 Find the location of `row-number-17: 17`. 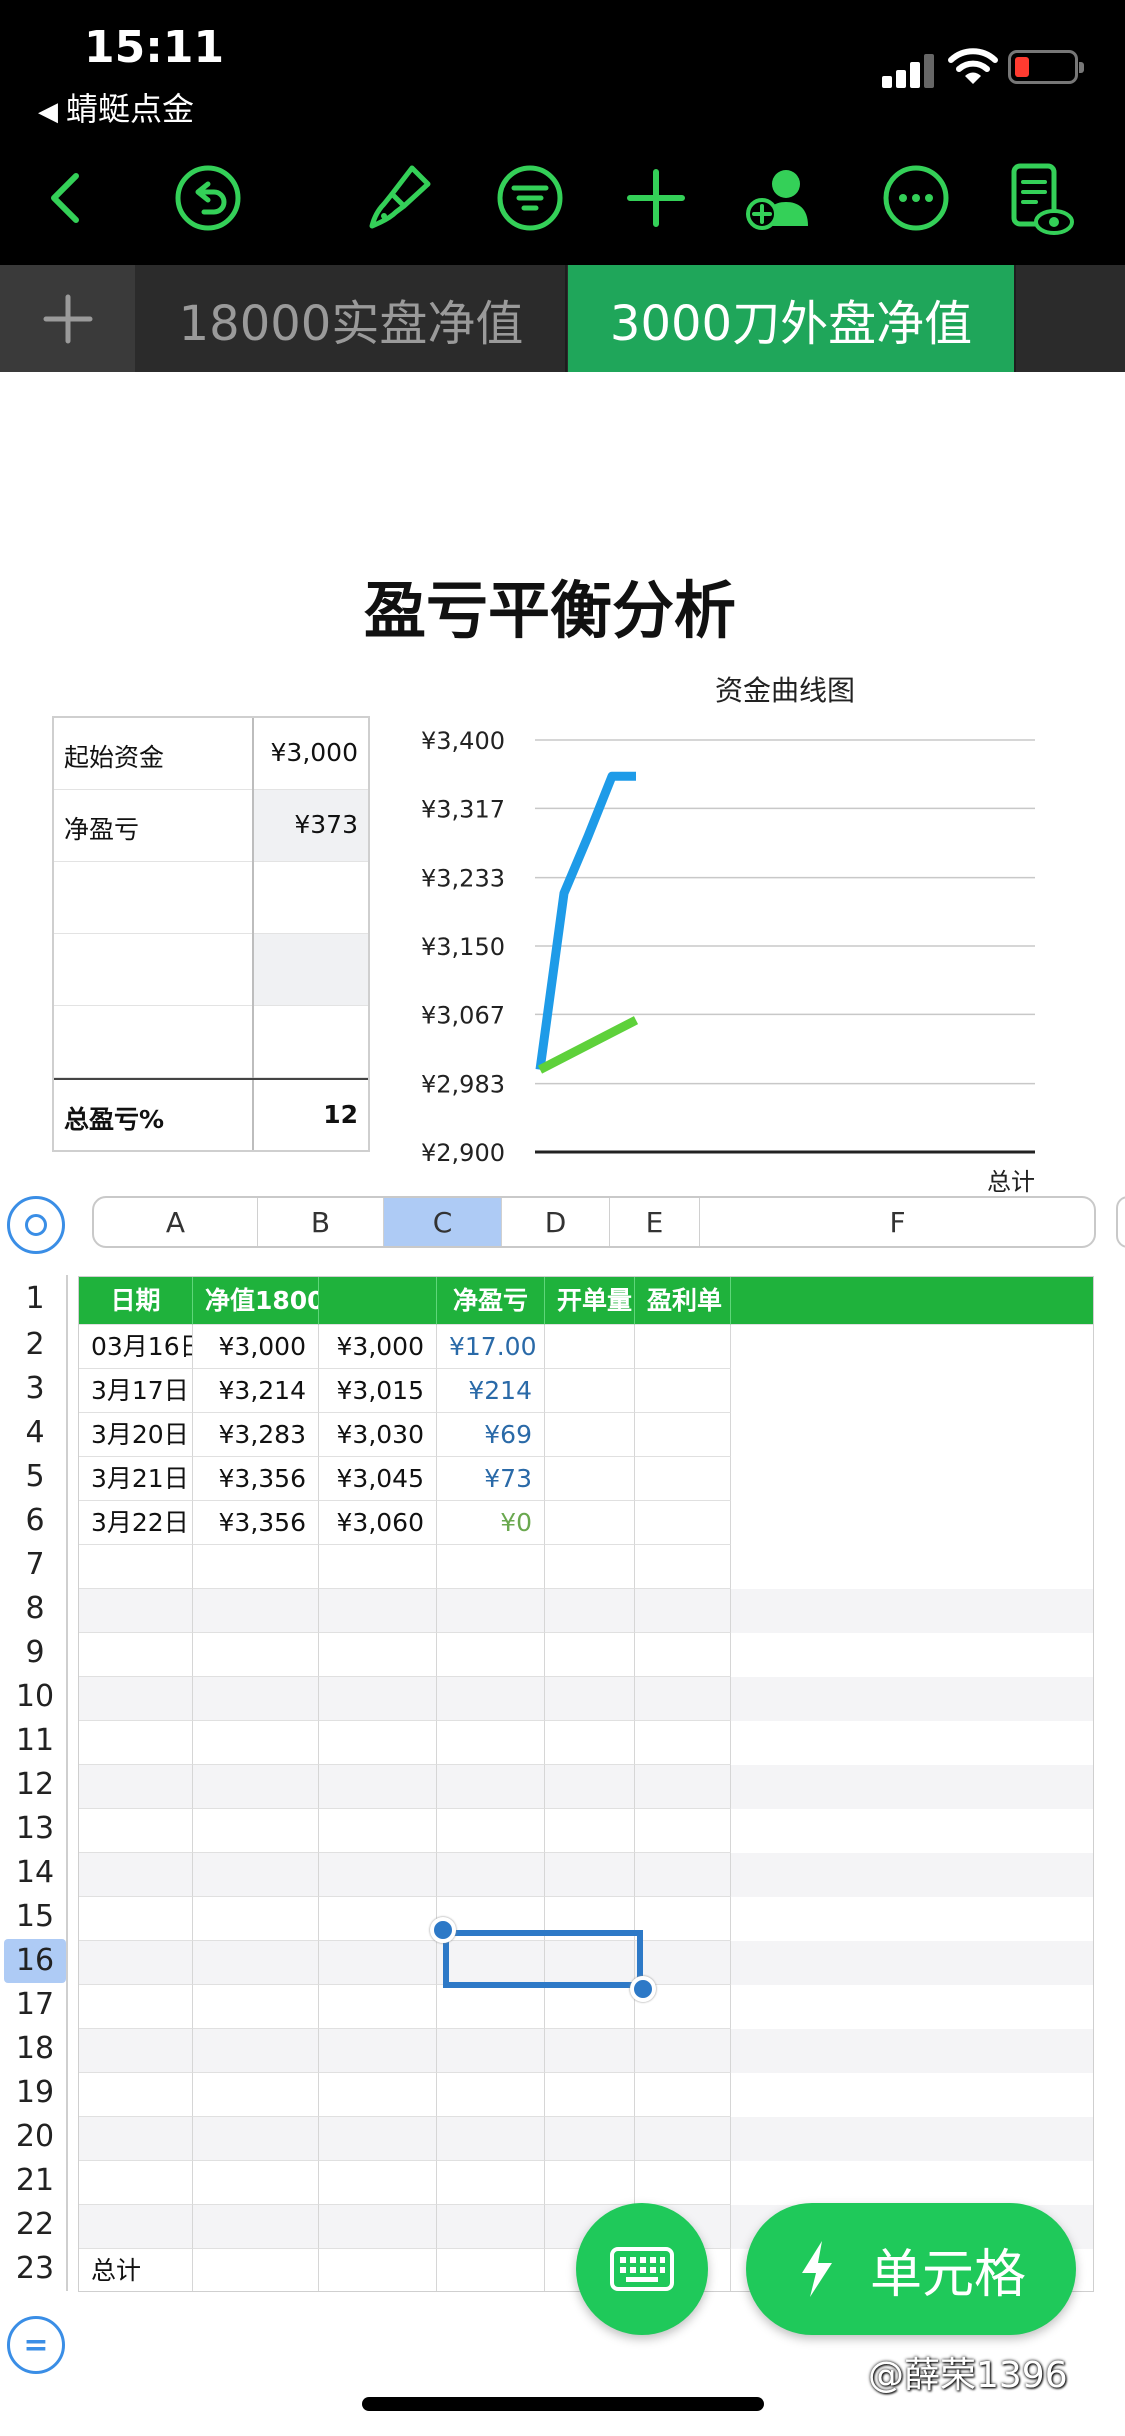

row-number-17: 17 is located at coordinates (35, 2005).